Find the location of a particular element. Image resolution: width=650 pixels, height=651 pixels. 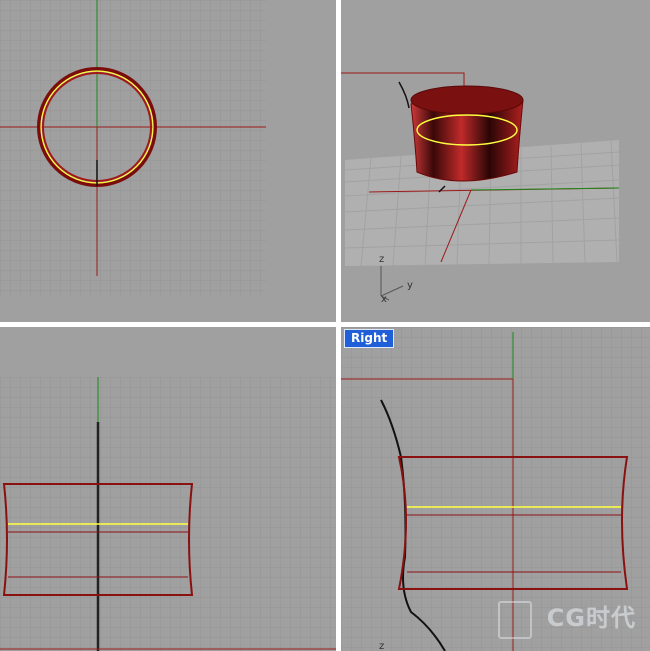

surface-top-rim is located at coordinates (467, 100).